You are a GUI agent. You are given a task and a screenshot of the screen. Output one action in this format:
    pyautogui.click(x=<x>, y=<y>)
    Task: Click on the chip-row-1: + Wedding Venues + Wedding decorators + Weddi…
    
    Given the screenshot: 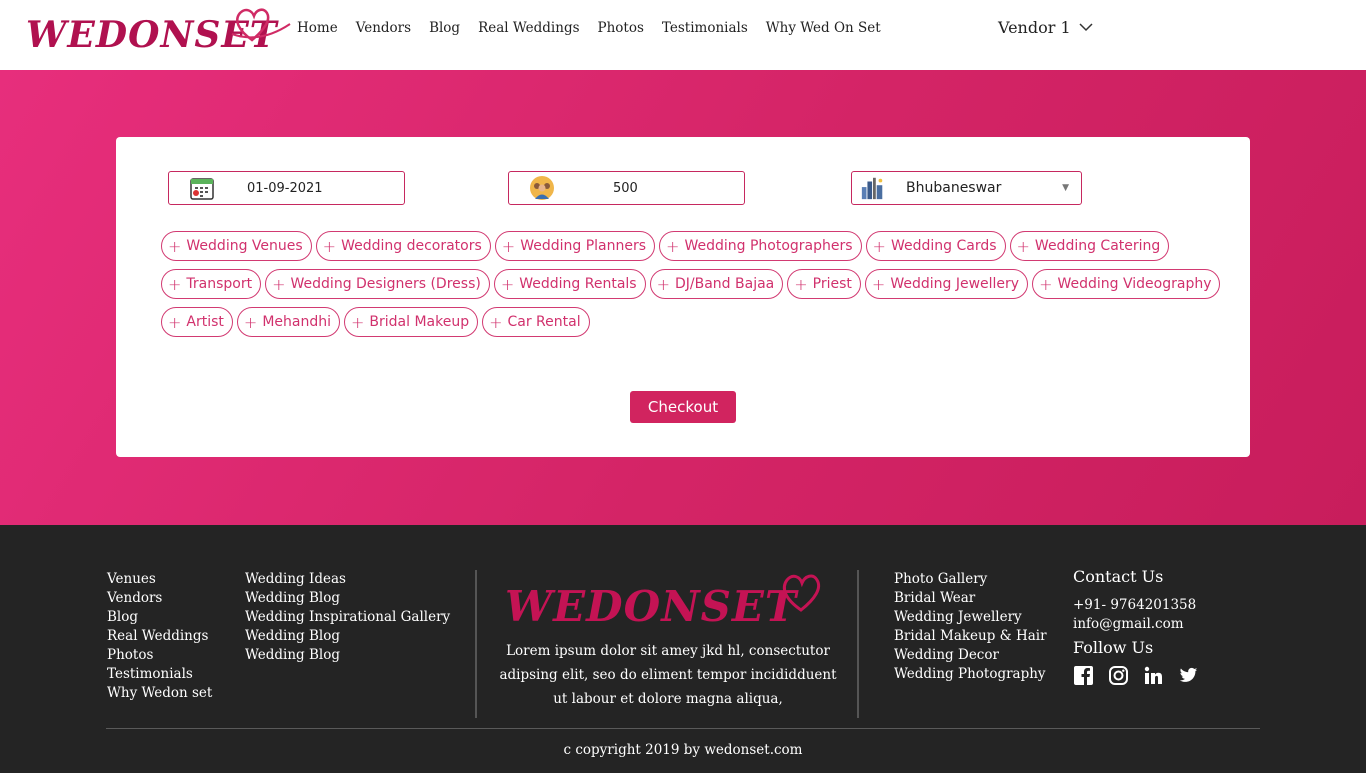 What is the action you would take?
    pyautogui.click(x=701, y=246)
    